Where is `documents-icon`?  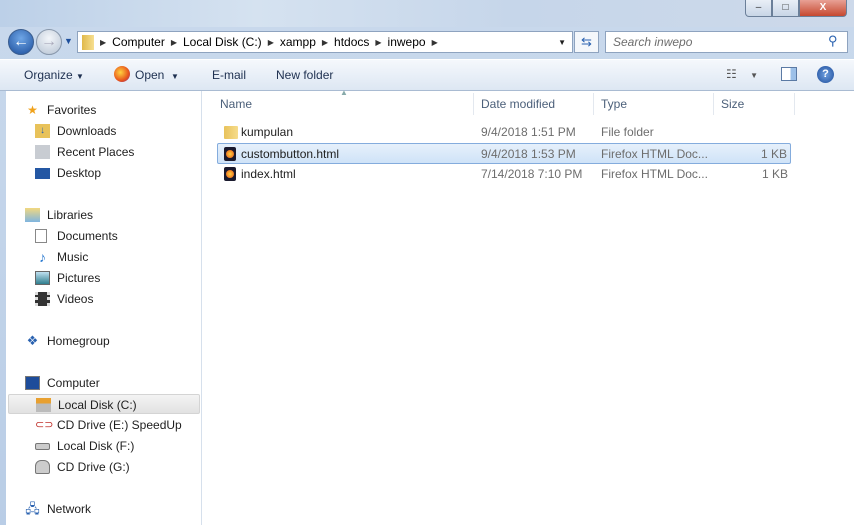 documents-icon is located at coordinates (41, 236).